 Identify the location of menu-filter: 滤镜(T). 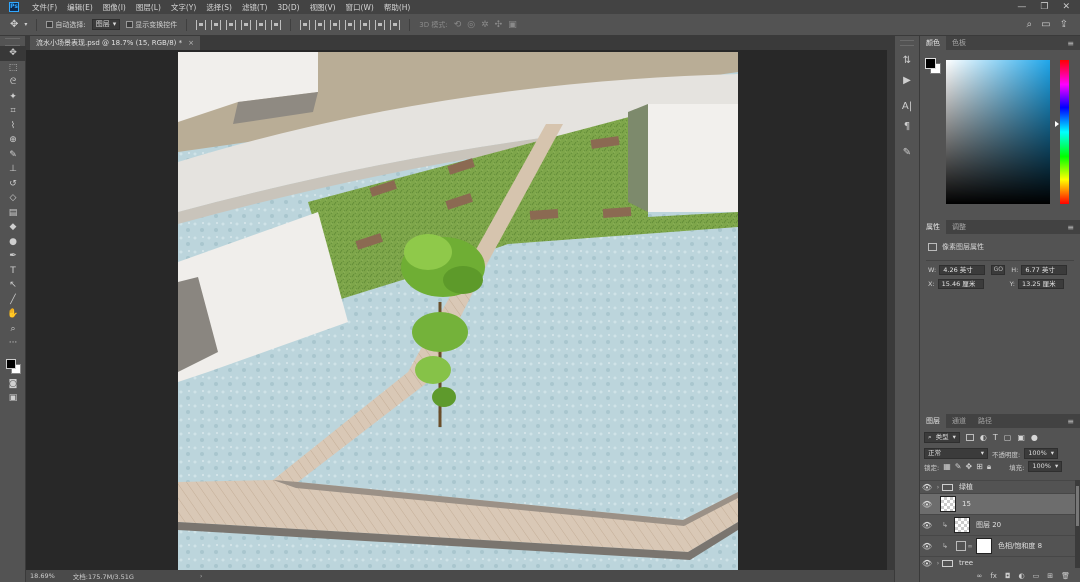
(254, 7).